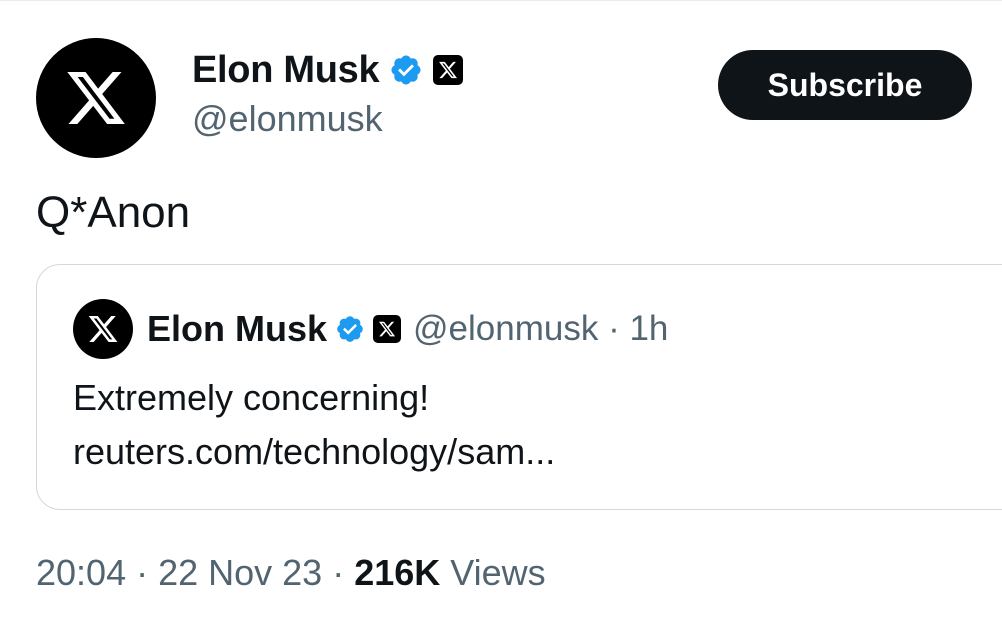 Image resolution: width=1002 pixels, height=628 pixels. I want to click on quoted-author-handle: @elonmusk, so click(505, 328).